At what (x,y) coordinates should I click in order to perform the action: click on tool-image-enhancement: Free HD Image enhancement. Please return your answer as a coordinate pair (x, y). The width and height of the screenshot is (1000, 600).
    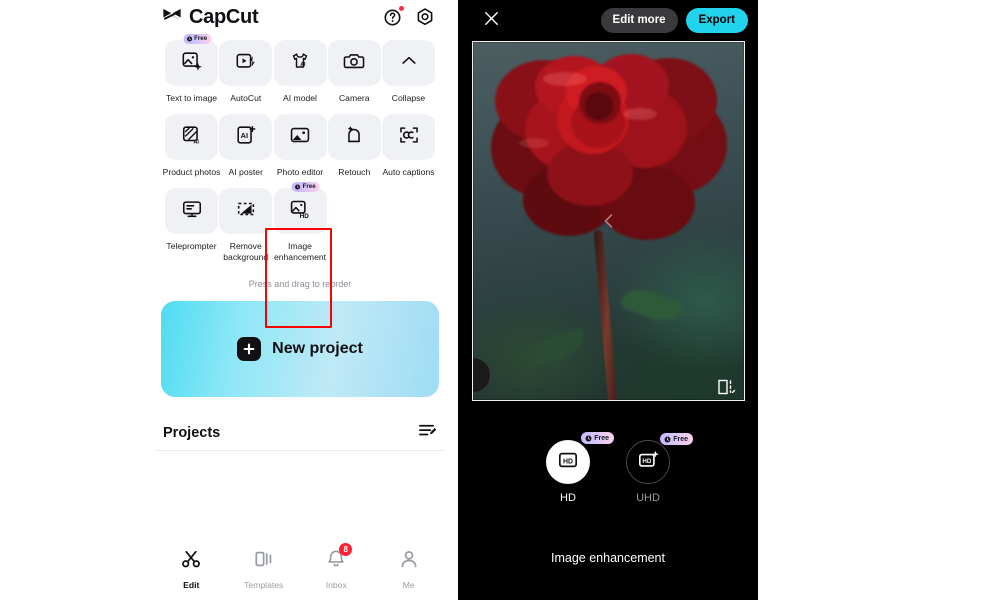
    Looking at the image, I should click on (300, 222).